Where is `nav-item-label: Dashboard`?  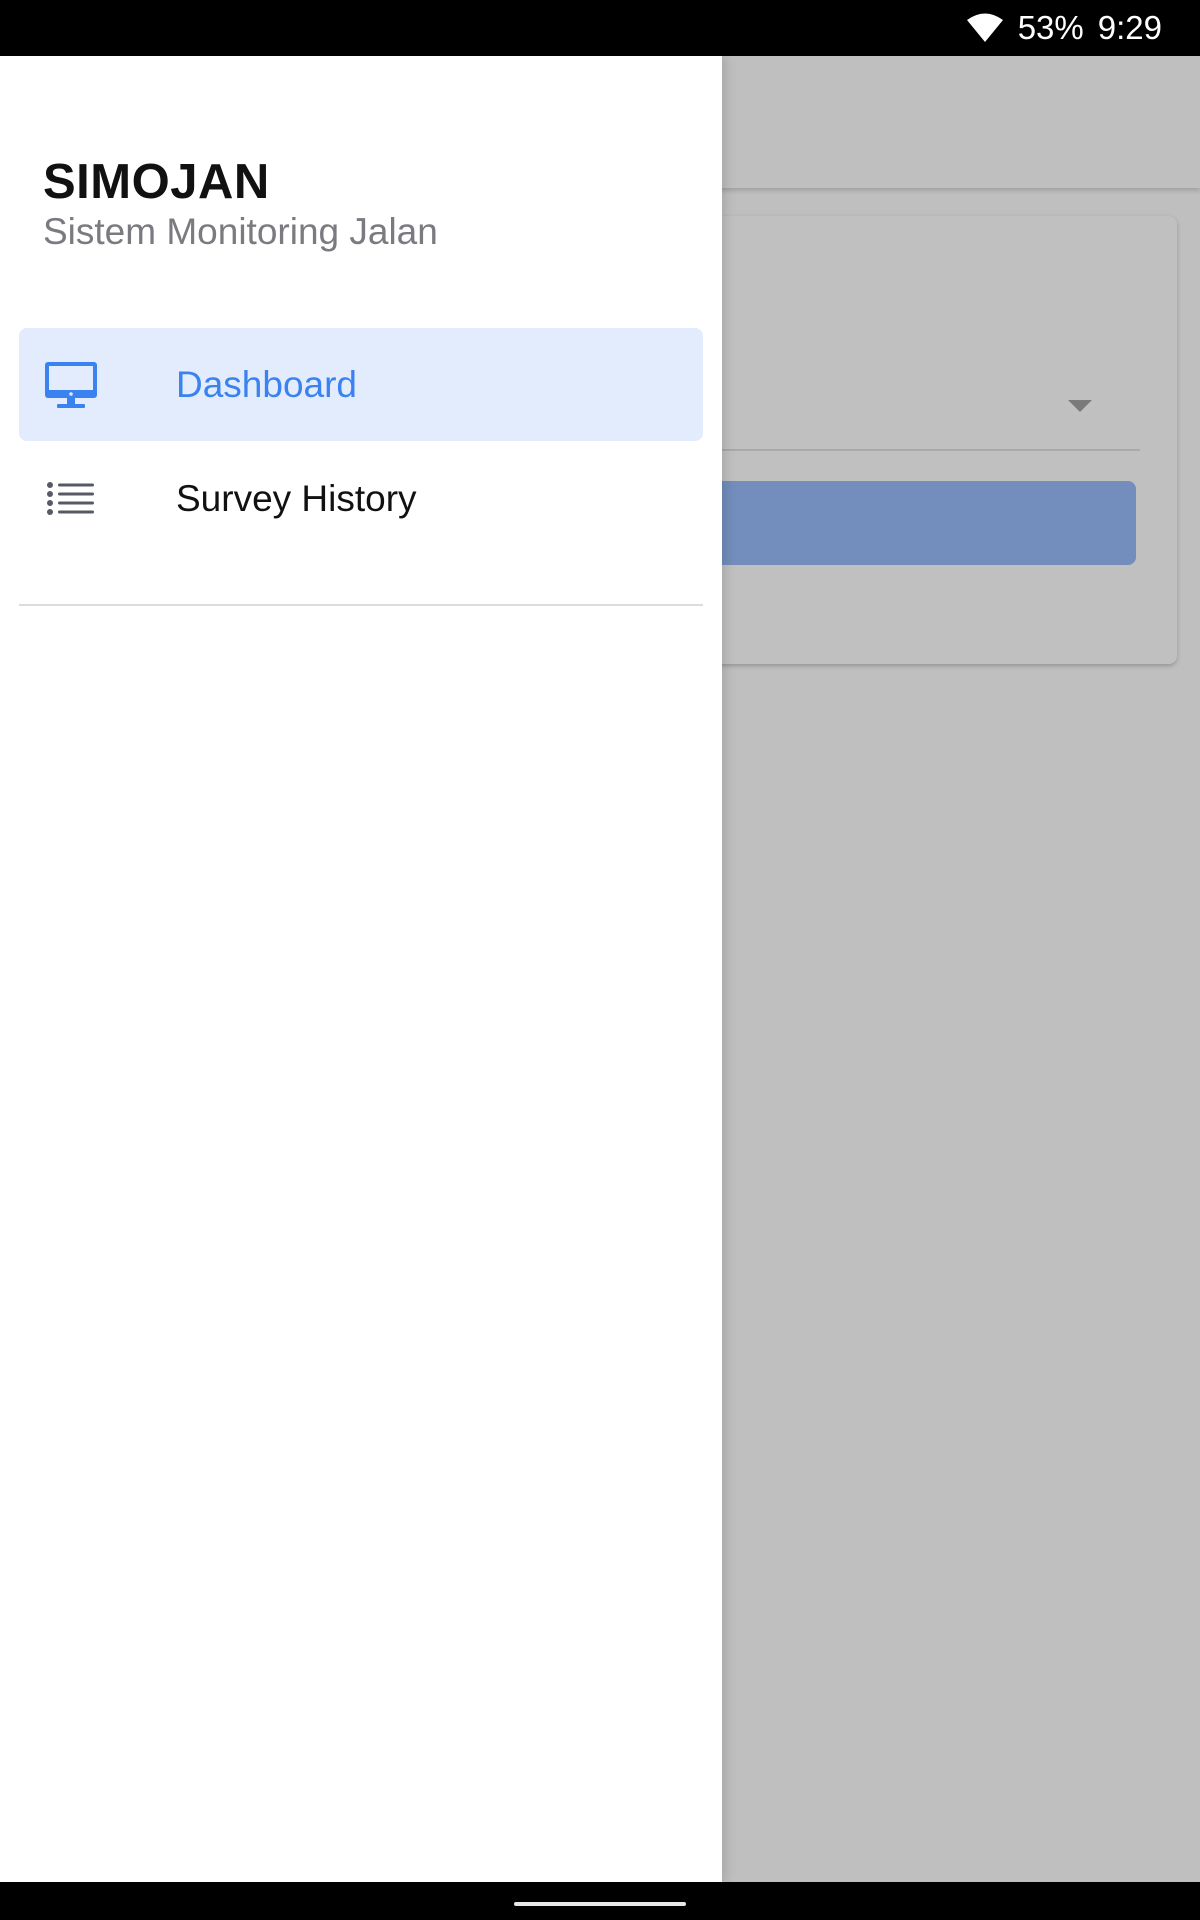 nav-item-label: Dashboard is located at coordinates (267, 384).